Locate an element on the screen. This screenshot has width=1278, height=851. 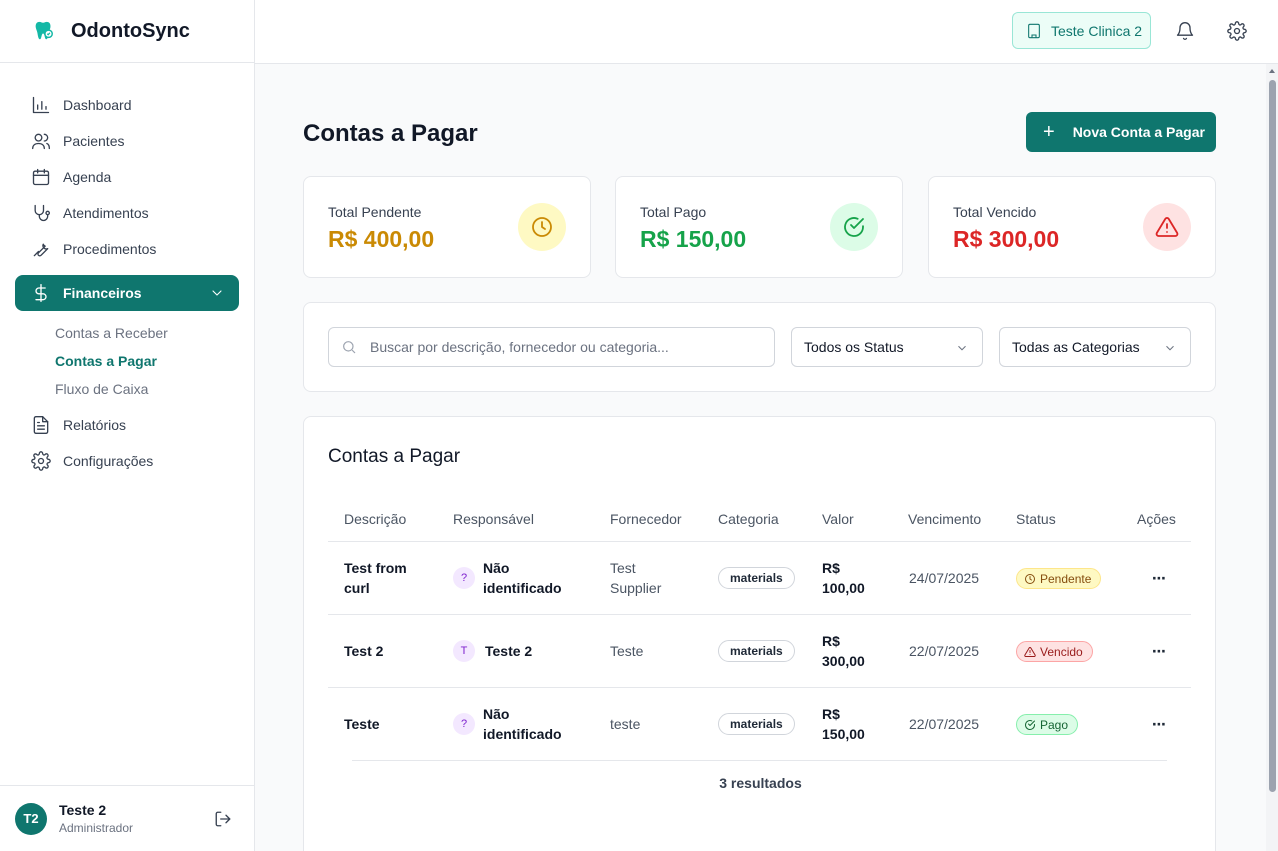
scroll-thumb is located at coordinates (1272, 436).